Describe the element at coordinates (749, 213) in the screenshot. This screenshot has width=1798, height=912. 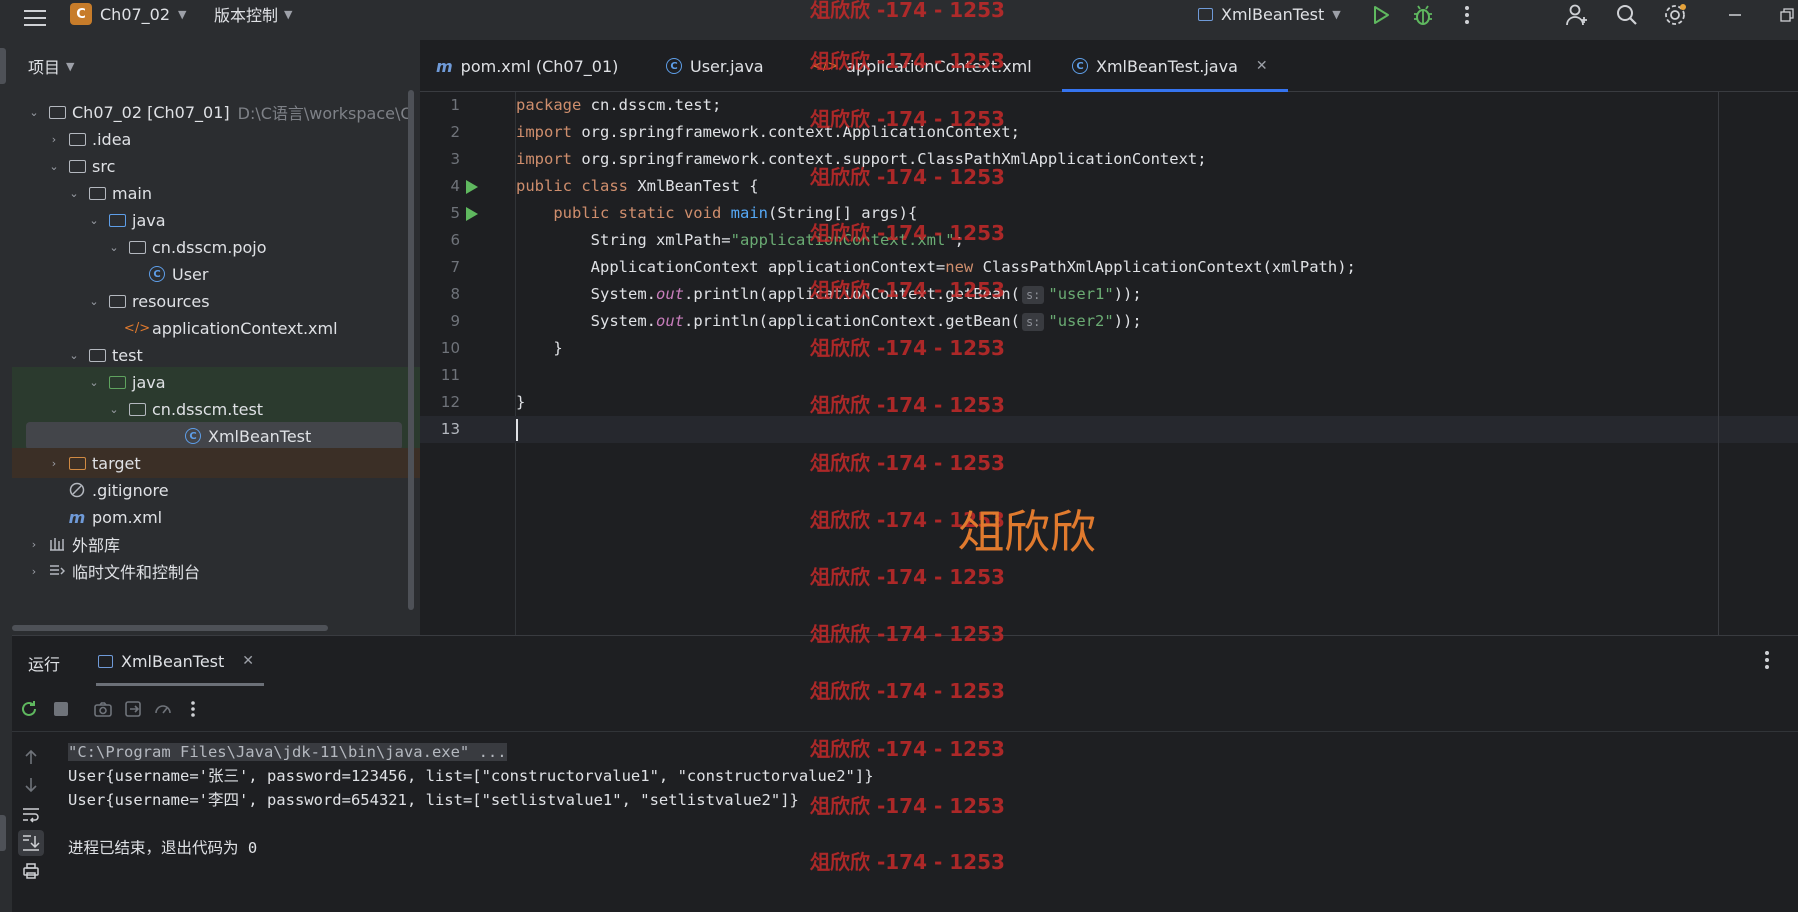
I see `code-token: main` at that location.